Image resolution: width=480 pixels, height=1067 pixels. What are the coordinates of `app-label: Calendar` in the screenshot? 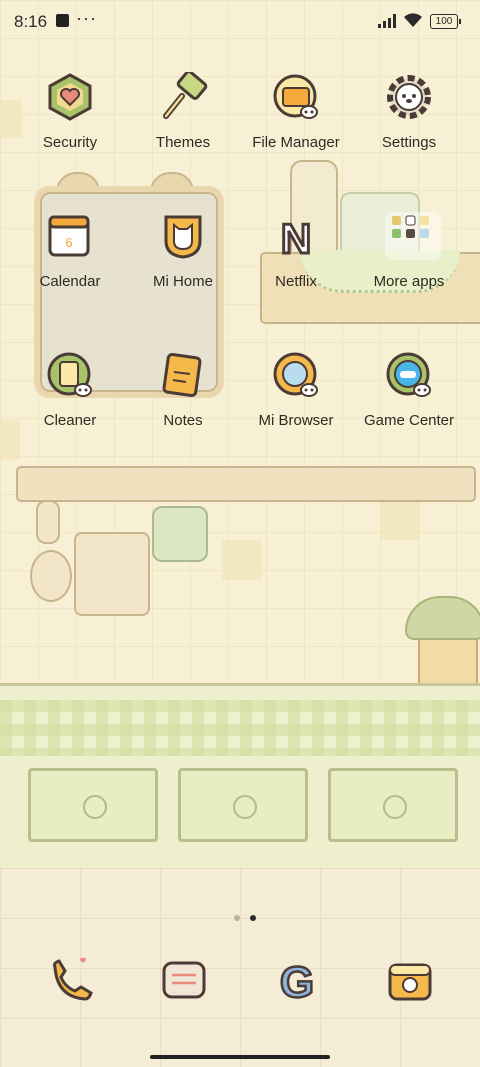 It's located at (70, 281).